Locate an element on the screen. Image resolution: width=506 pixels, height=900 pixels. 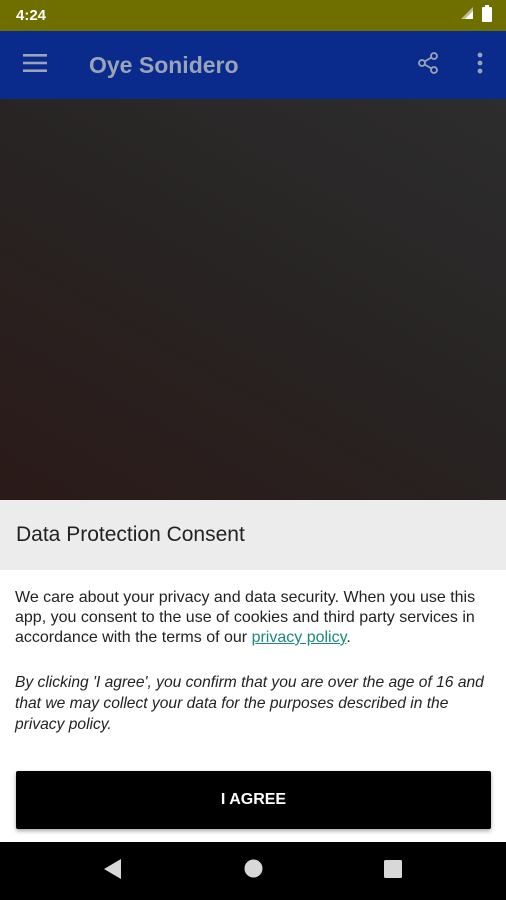
battery-icon is located at coordinates (487, 15).